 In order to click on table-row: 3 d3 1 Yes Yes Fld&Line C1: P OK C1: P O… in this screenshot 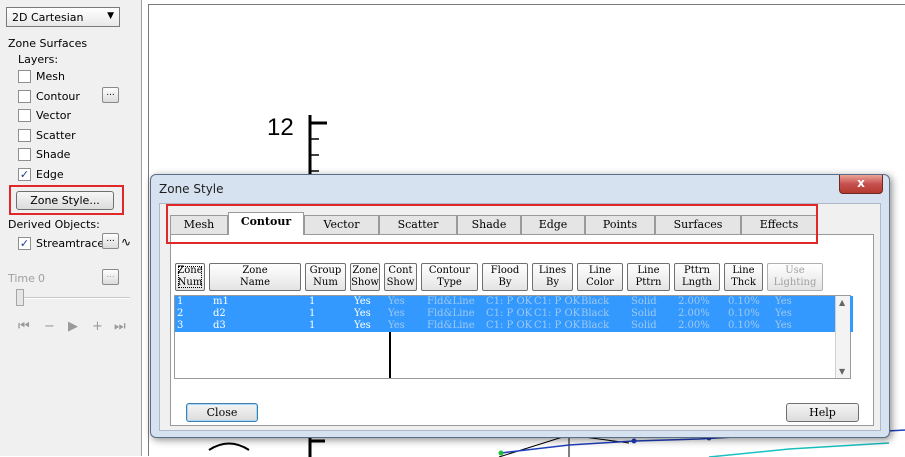, I will do `click(514, 326)`.